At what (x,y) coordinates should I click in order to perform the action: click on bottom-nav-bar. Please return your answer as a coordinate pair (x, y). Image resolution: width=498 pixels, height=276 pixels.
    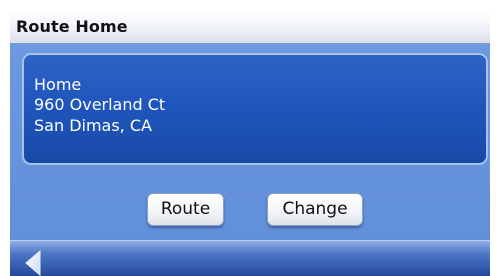
    Looking at the image, I should click on (250, 258).